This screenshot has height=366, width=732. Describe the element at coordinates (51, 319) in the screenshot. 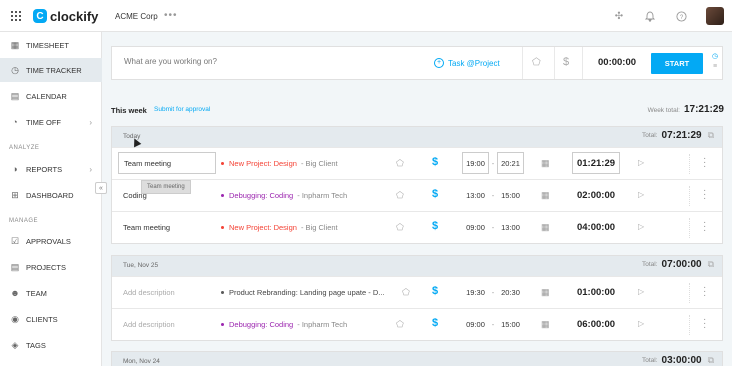

I see `sidebar-item-clients: ◉ CLIENTS` at that location.